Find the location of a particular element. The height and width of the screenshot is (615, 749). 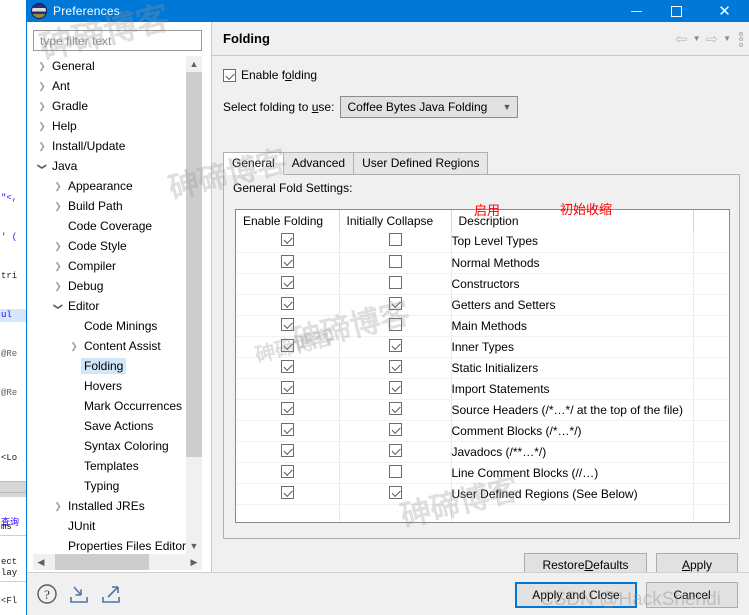

sidebar-item-properties-files-editor: Properties Files Editor is located at coordinates (117, 545).